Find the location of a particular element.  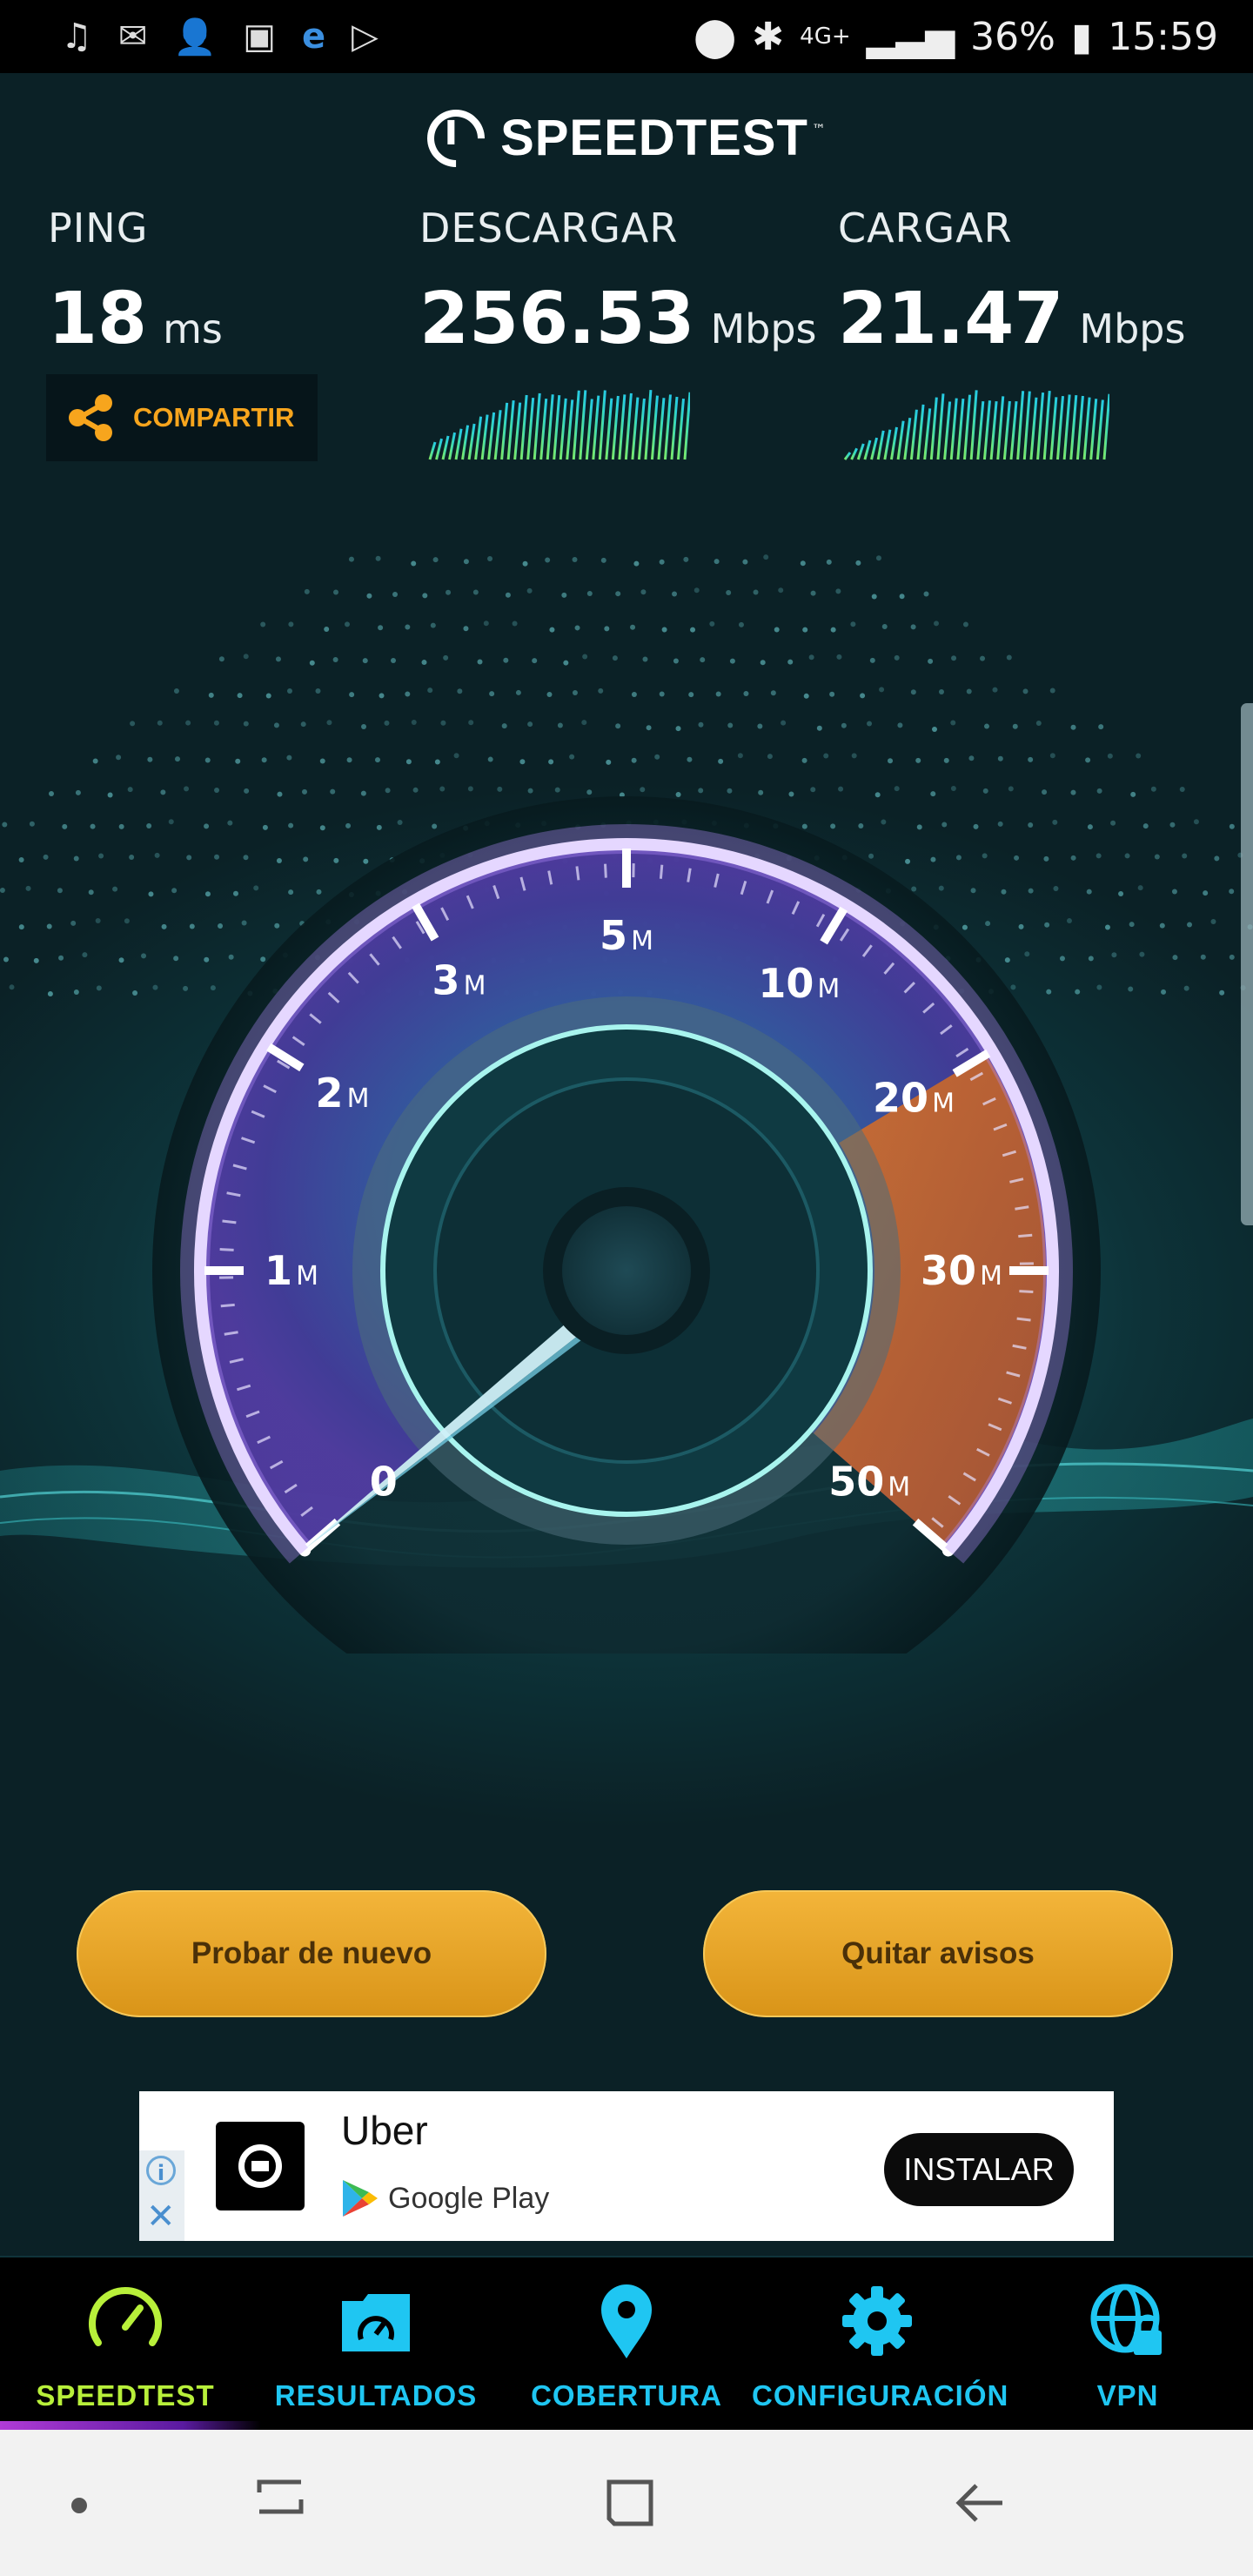

nav-results: RESULTADOS is located at coordinates (376, 2344).